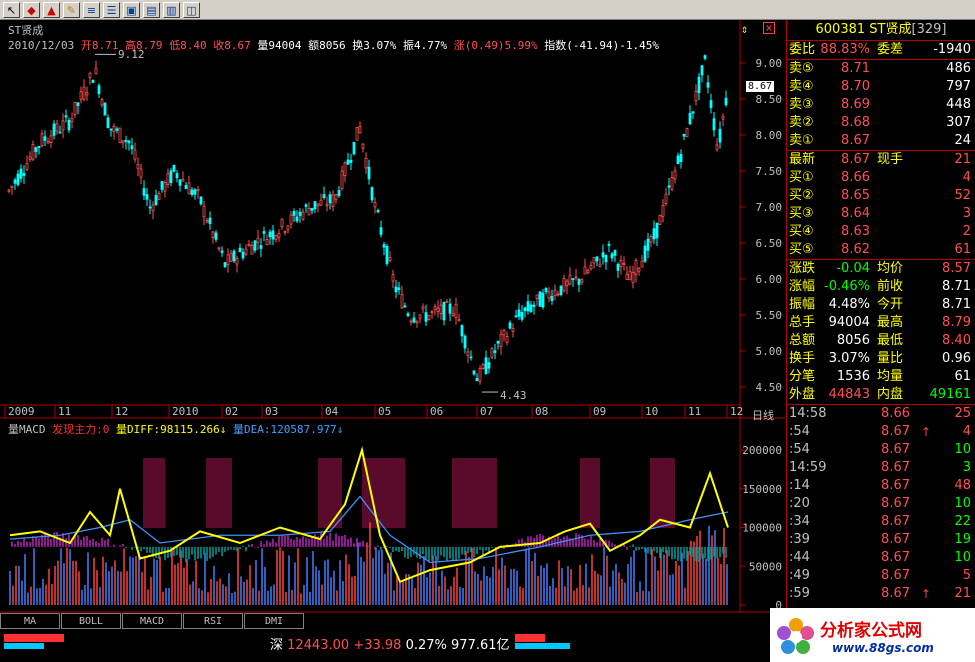 This screenshot has height=662, width=975. Describe the element at coordinates (131, 54) in the screenshot. I see `high-price-label: 9.12` at that location.